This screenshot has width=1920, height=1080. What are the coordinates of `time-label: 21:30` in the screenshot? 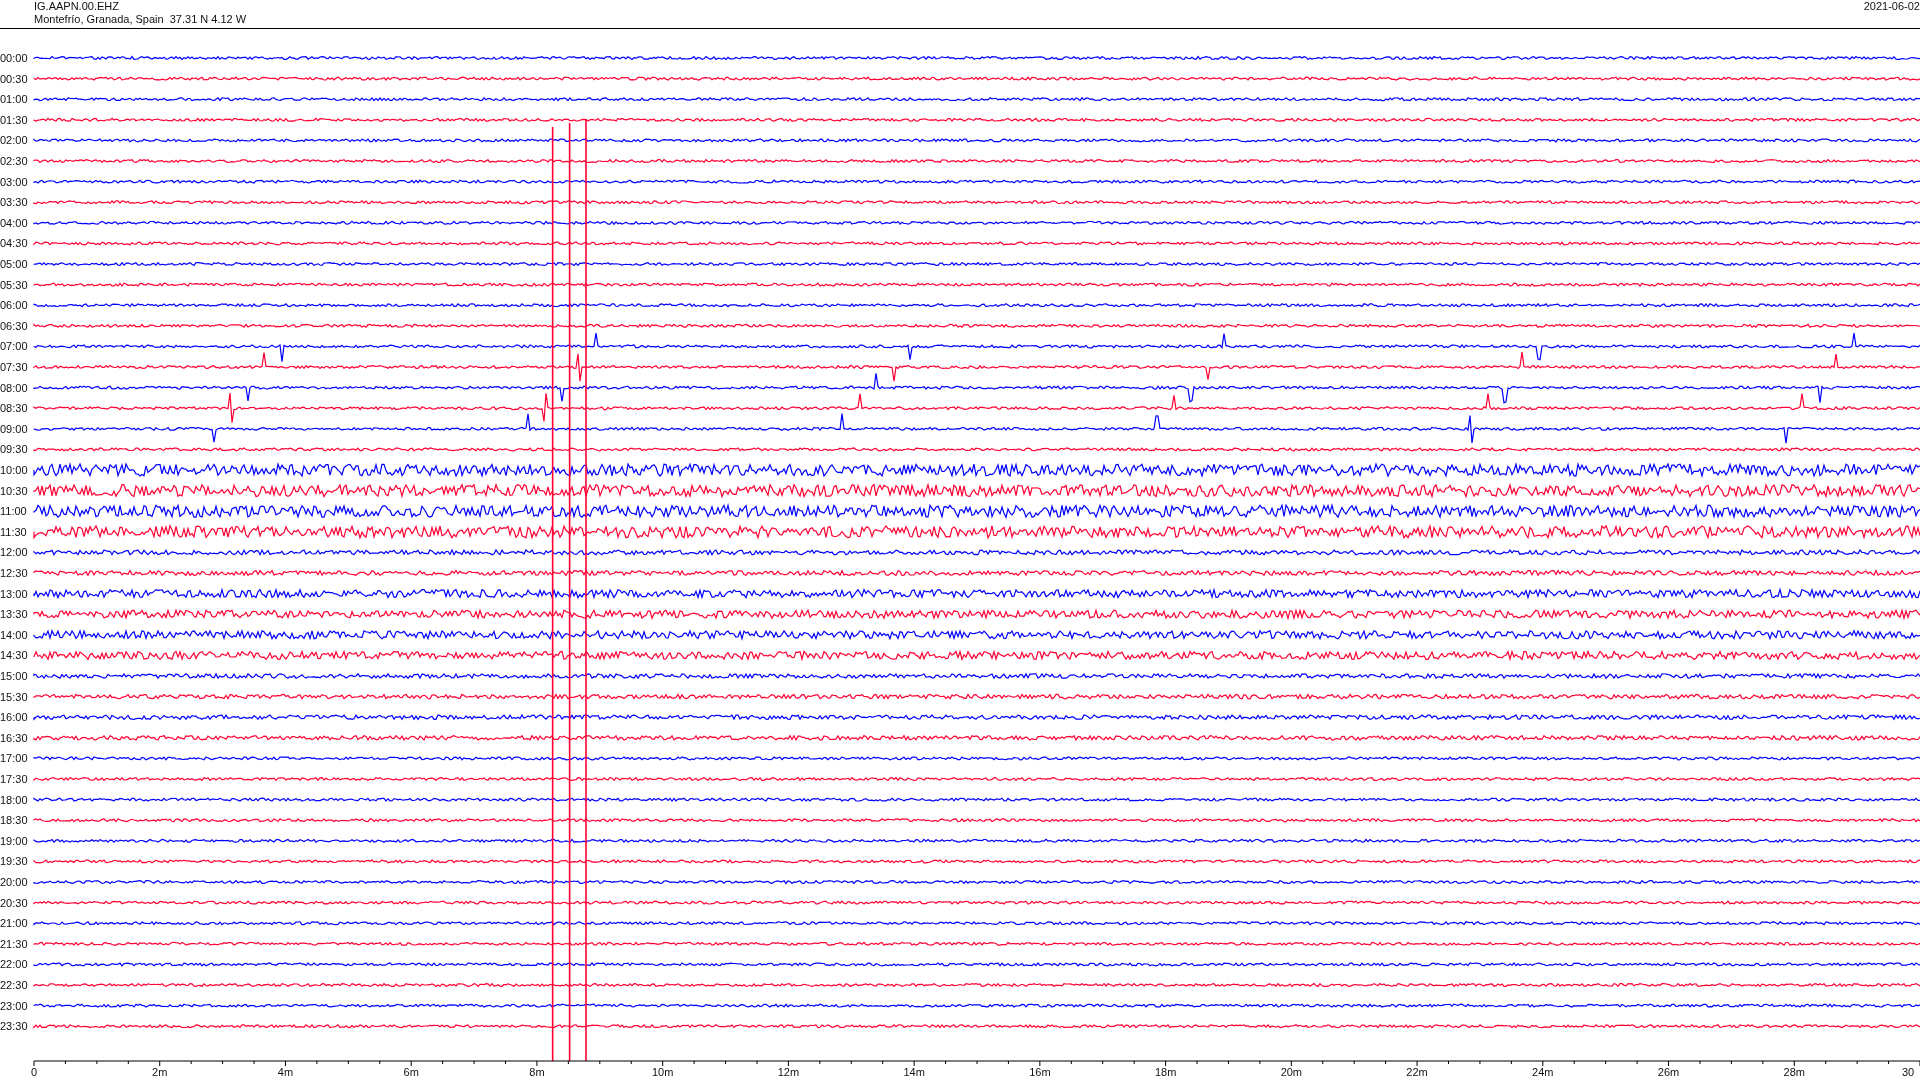 It's located at (14, 943).